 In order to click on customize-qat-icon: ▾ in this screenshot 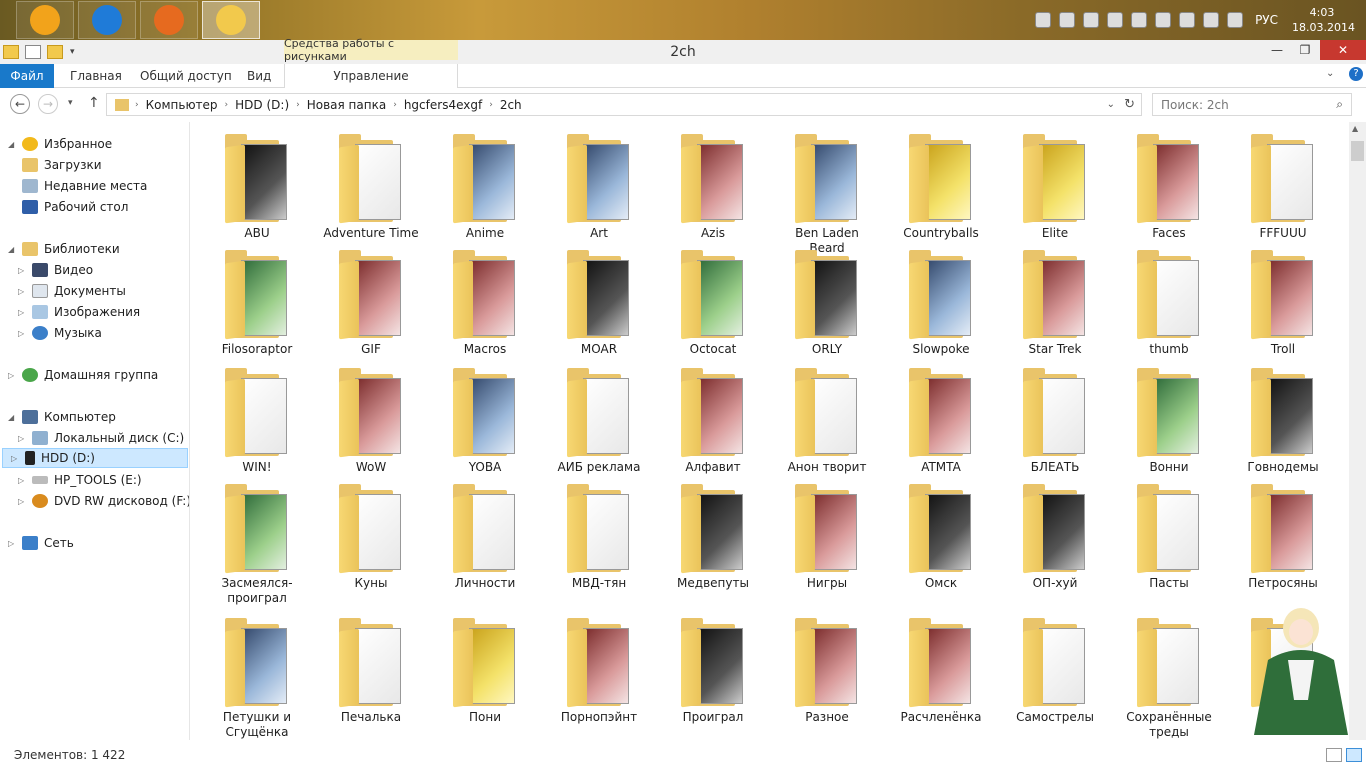, I will do `click(72, 52)`.